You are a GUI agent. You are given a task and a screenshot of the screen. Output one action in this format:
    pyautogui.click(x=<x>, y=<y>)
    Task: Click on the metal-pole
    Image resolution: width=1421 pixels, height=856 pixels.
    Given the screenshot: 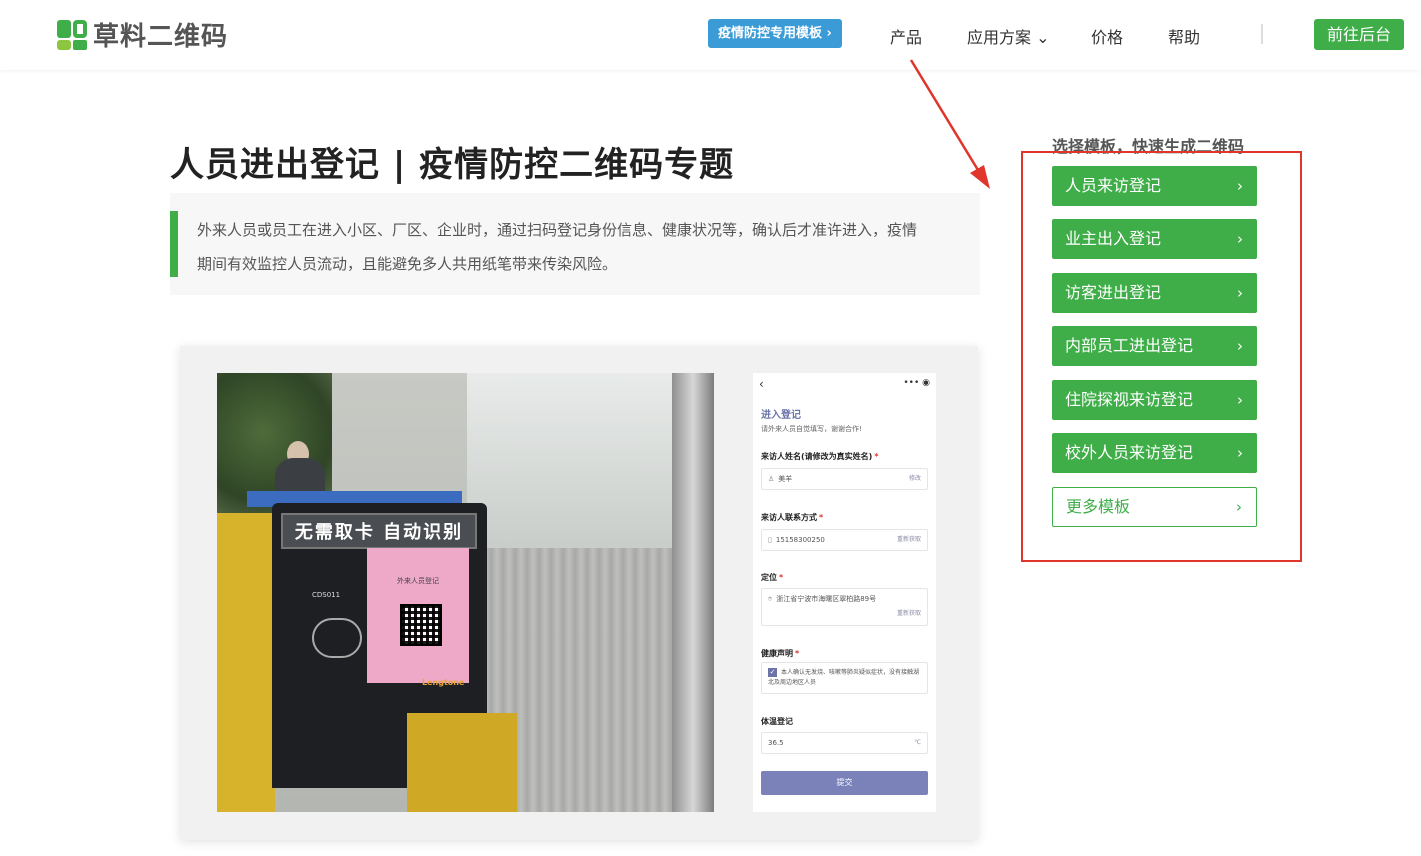 What is the action you would take?
    pyautogui.click(x=693, y=592)
    